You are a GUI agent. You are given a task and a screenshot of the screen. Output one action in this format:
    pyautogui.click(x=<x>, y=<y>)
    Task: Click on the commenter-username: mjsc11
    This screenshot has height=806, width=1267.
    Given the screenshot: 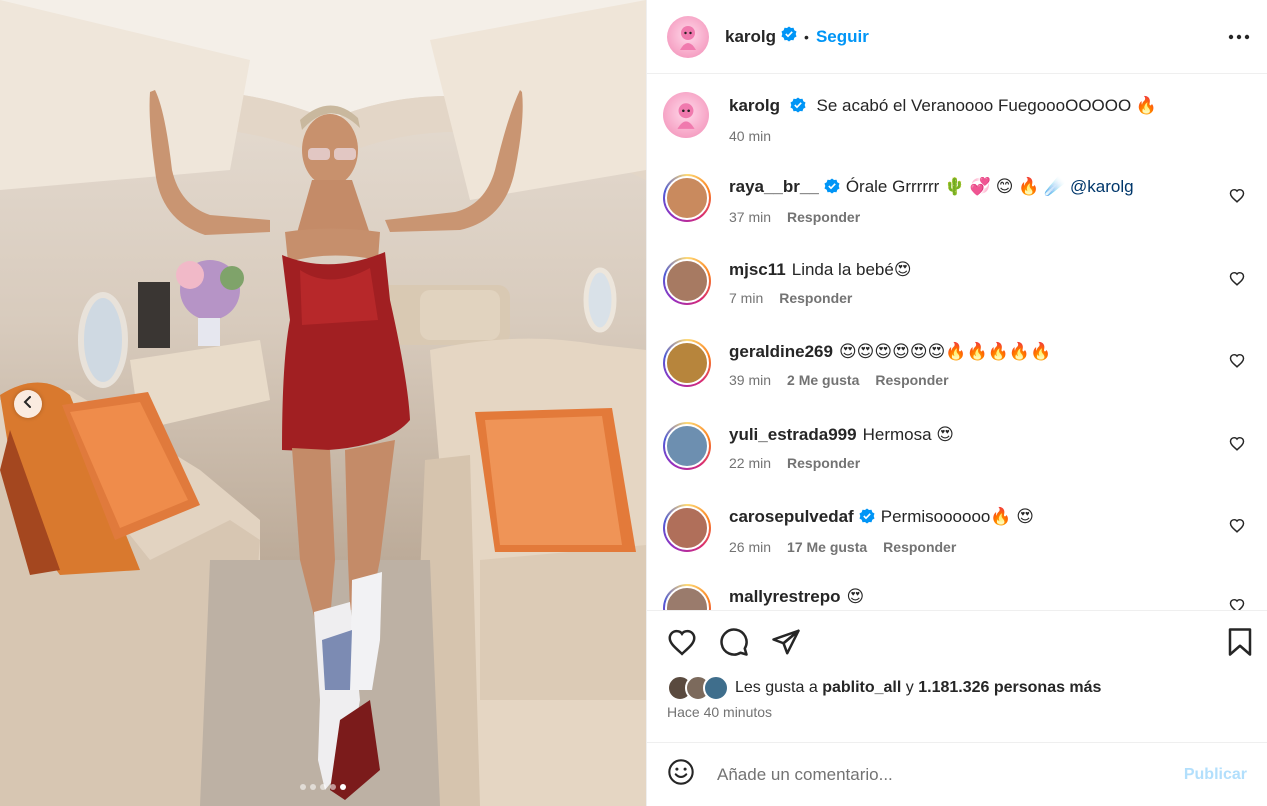 What is the action you would take?
    pyautogui.click(x=757, y=269)
    